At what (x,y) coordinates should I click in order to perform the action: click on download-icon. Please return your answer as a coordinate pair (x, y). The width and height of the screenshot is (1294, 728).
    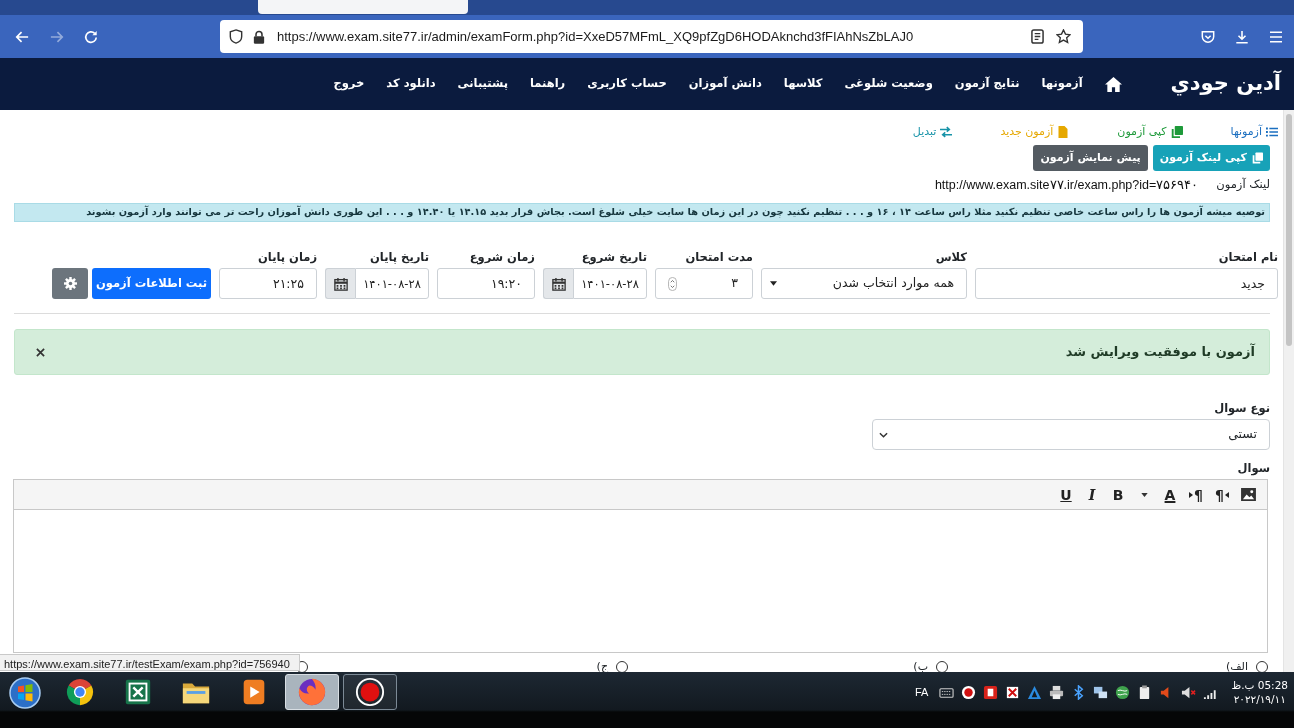
    Looking at the image, I should click on (1242, 36).